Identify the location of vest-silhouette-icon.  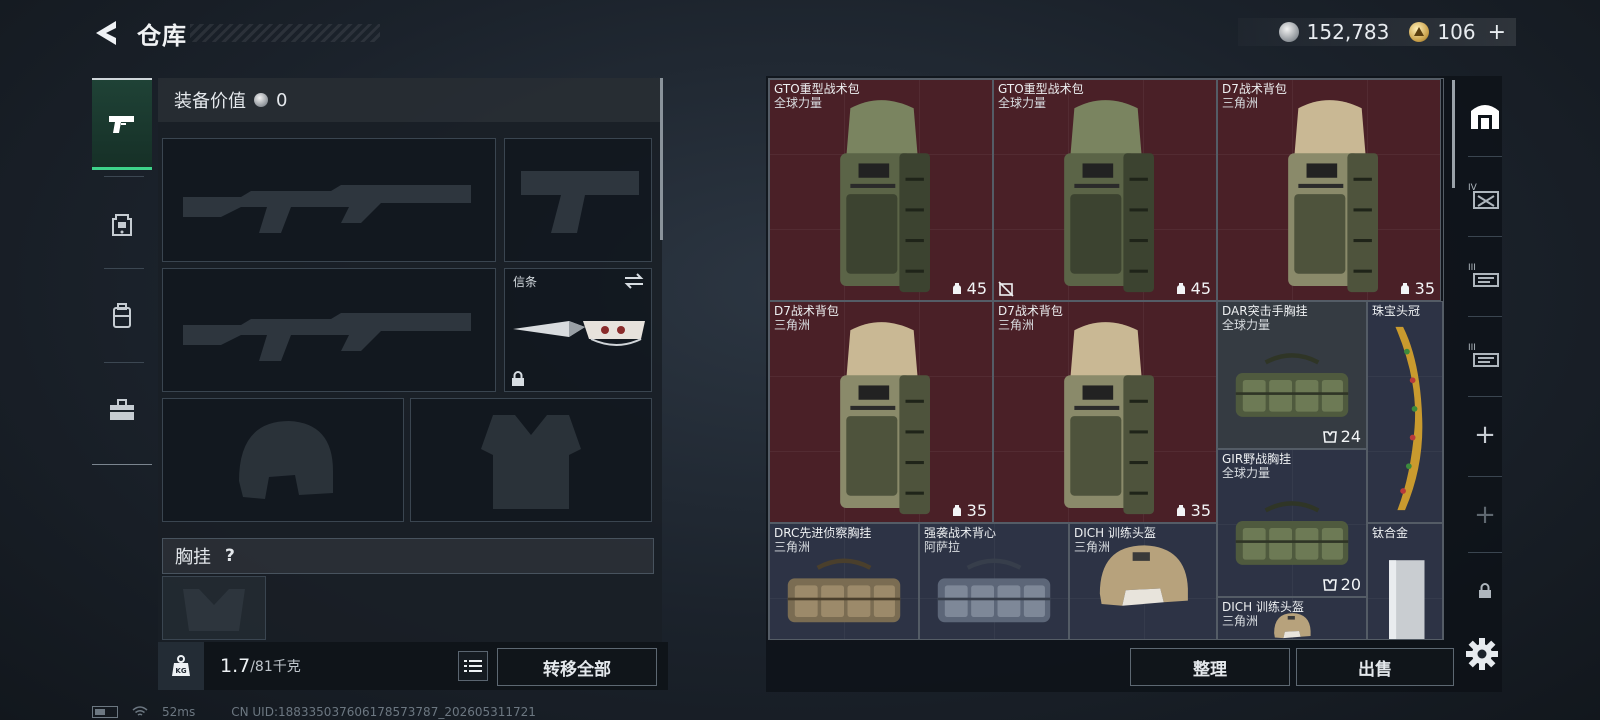
(531, 462).